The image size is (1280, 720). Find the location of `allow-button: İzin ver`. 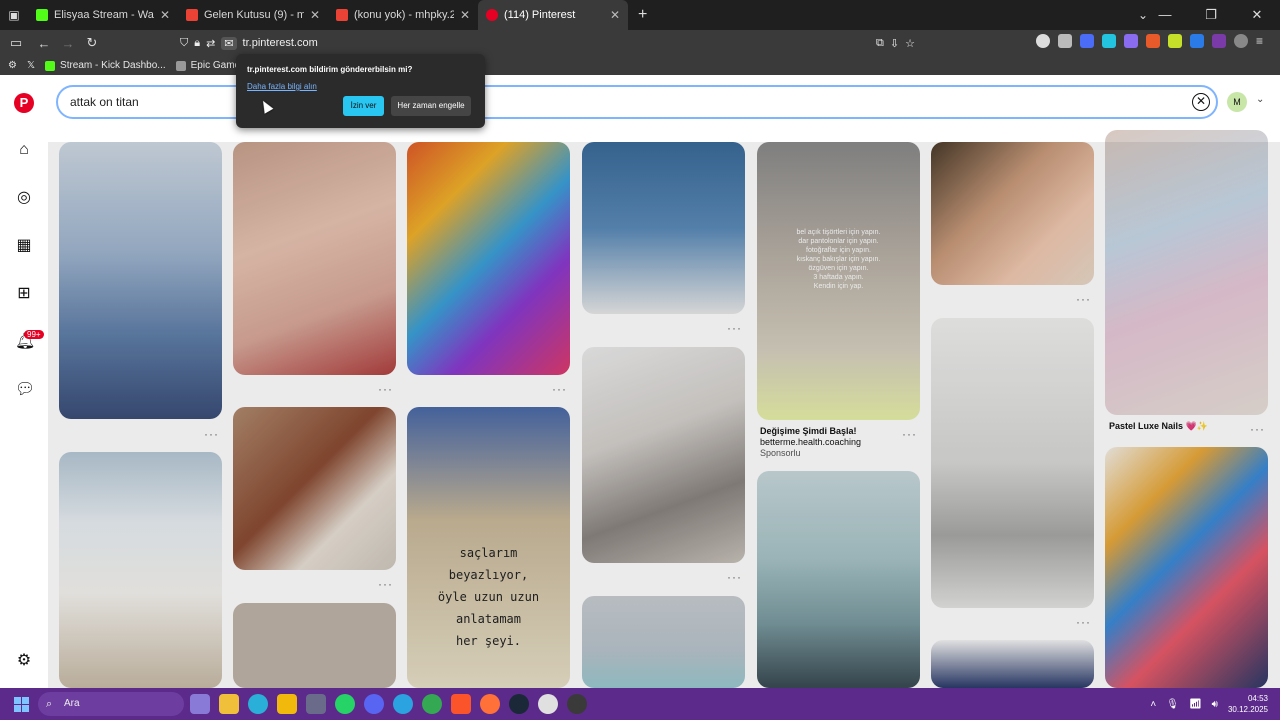

allow-button: İzin ver is located at coordinates (363, 106).